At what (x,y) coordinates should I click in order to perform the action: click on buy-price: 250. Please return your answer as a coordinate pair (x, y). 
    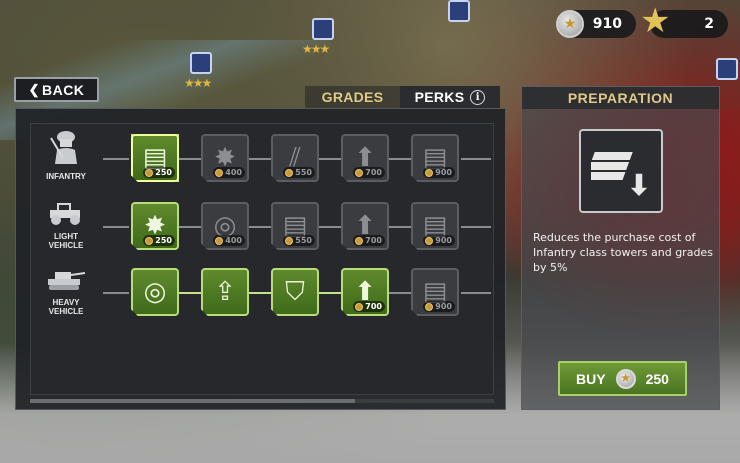
    Looking at the image, I should click on (657, 378).